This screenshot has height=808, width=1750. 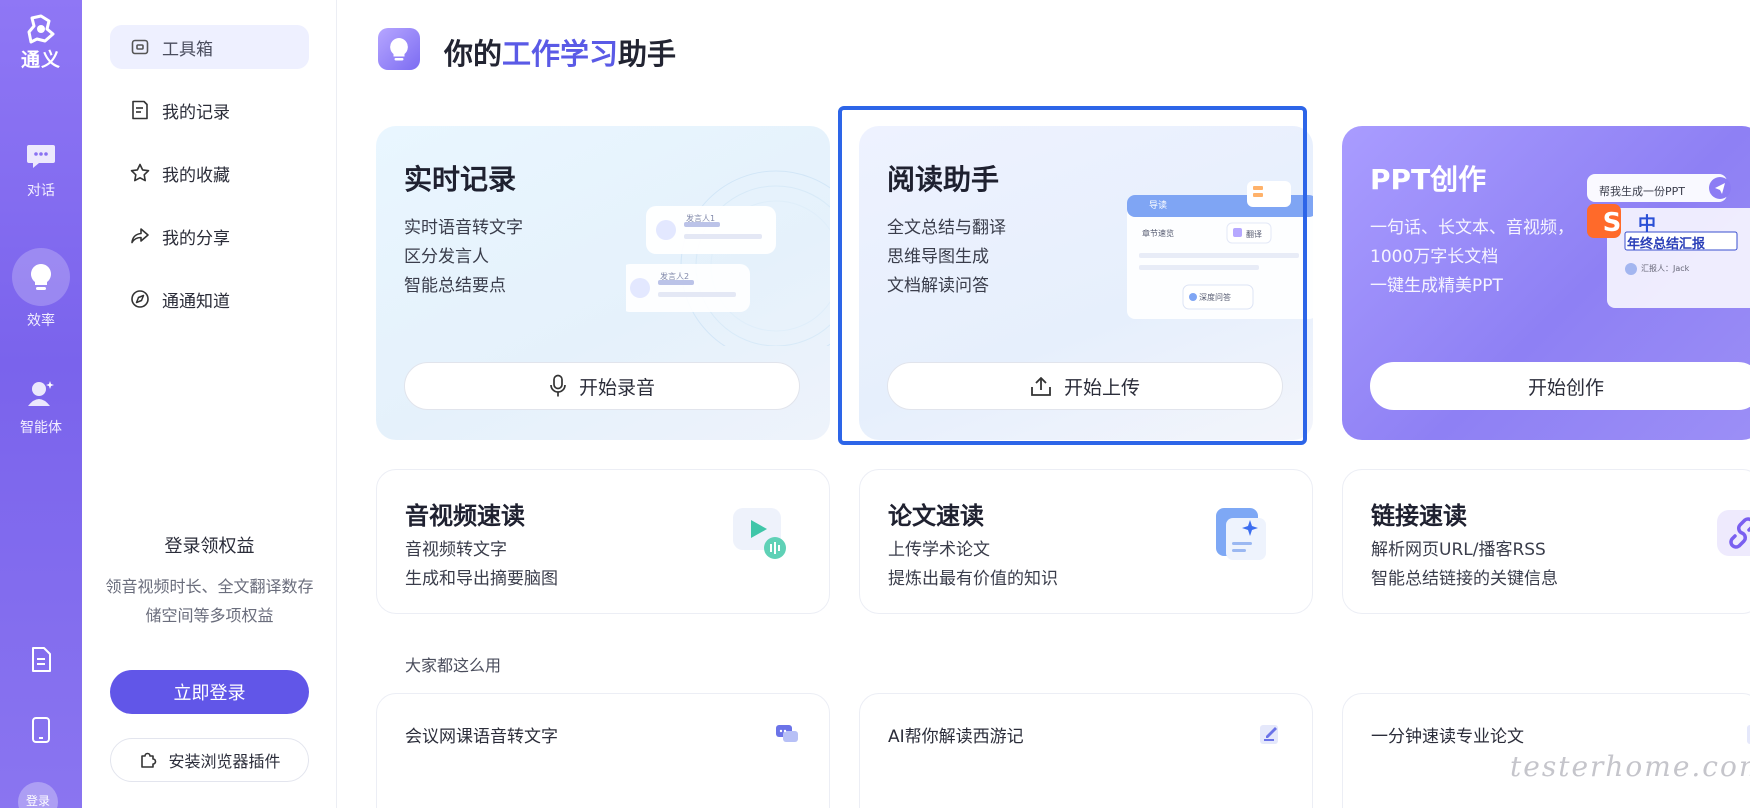 I want to click on sidebar-item-toolbox: 工具箱, so click(x=209, y=47).